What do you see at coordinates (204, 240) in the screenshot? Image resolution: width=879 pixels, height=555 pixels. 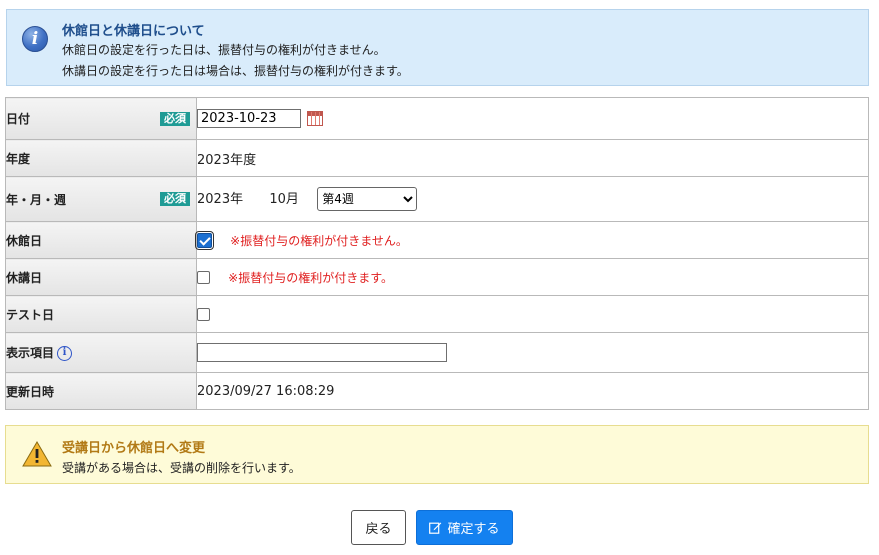 I see `closed-day-checkbox` at bounding box center [204, 240].